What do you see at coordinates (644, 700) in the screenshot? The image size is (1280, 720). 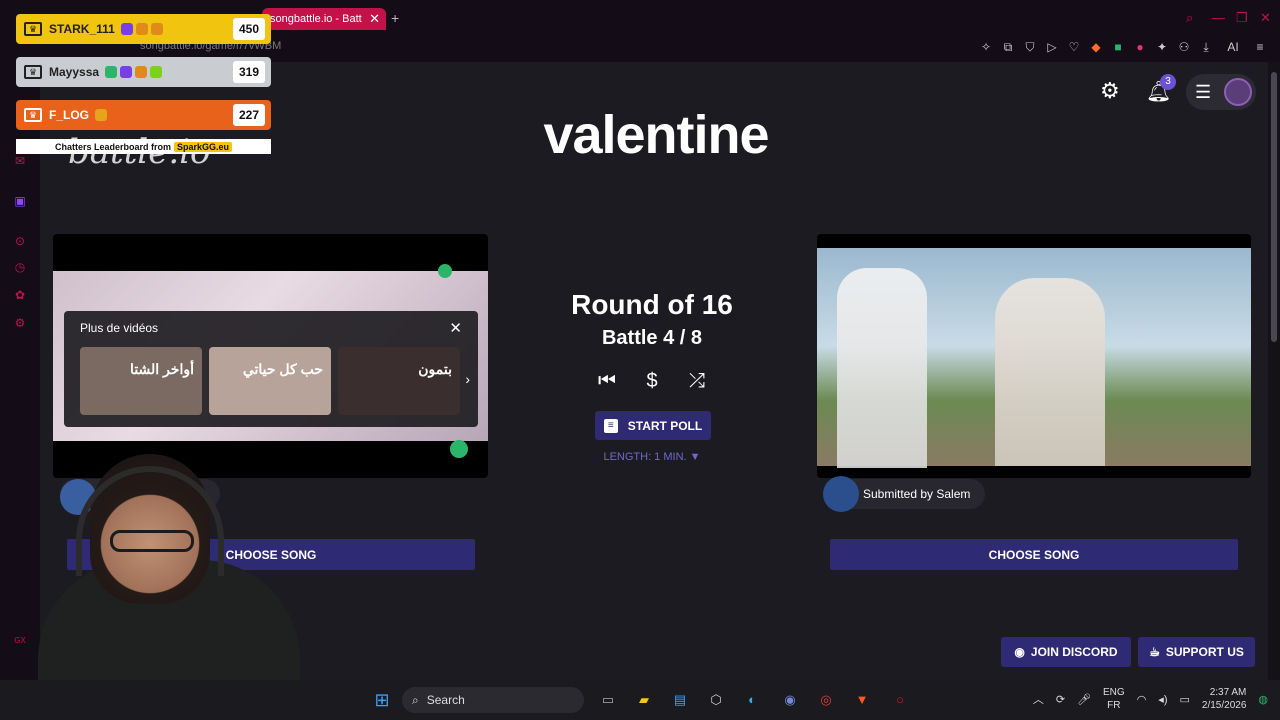 I see `file-explorer-icon: ▰` at bounding box center [644, 700].